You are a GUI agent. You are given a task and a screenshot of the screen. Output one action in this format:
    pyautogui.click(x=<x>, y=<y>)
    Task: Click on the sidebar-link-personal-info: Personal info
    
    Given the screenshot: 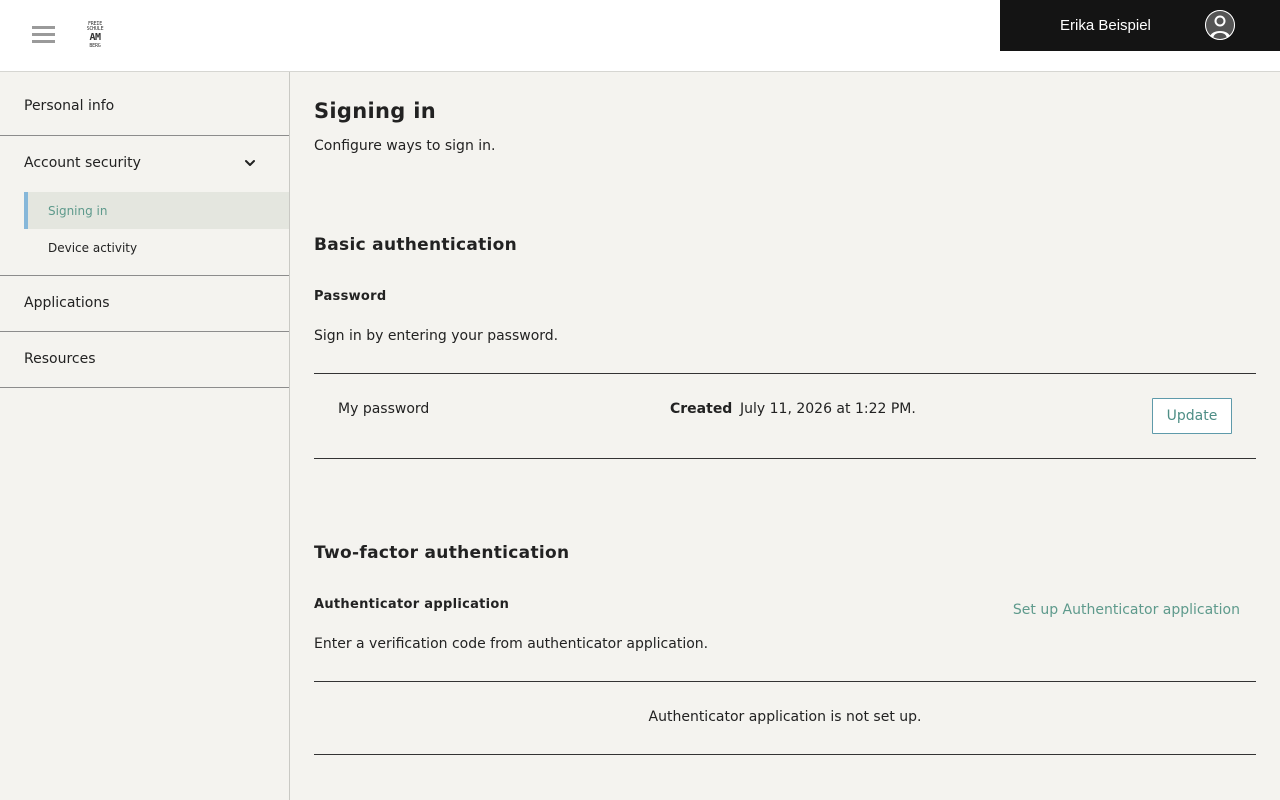 What is the action you would take?
    pyautogui.click(x=144, y=103)
    